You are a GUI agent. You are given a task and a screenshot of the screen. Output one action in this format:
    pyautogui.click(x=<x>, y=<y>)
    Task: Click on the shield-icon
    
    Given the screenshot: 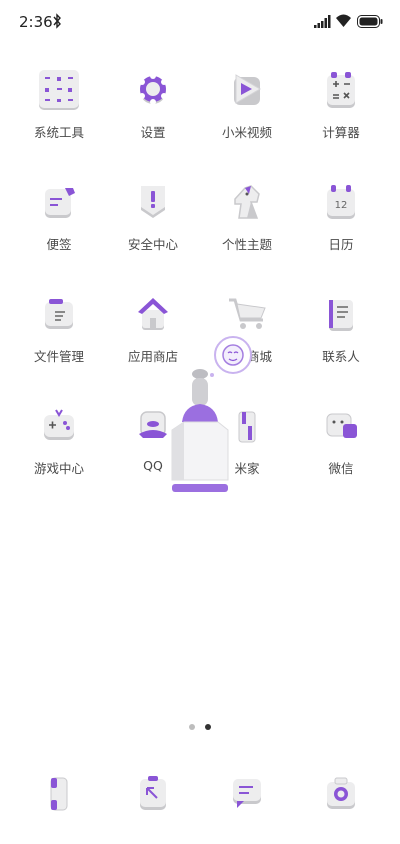 What is the action you would take?
    pyautogui.click(x=153, y=202)
    